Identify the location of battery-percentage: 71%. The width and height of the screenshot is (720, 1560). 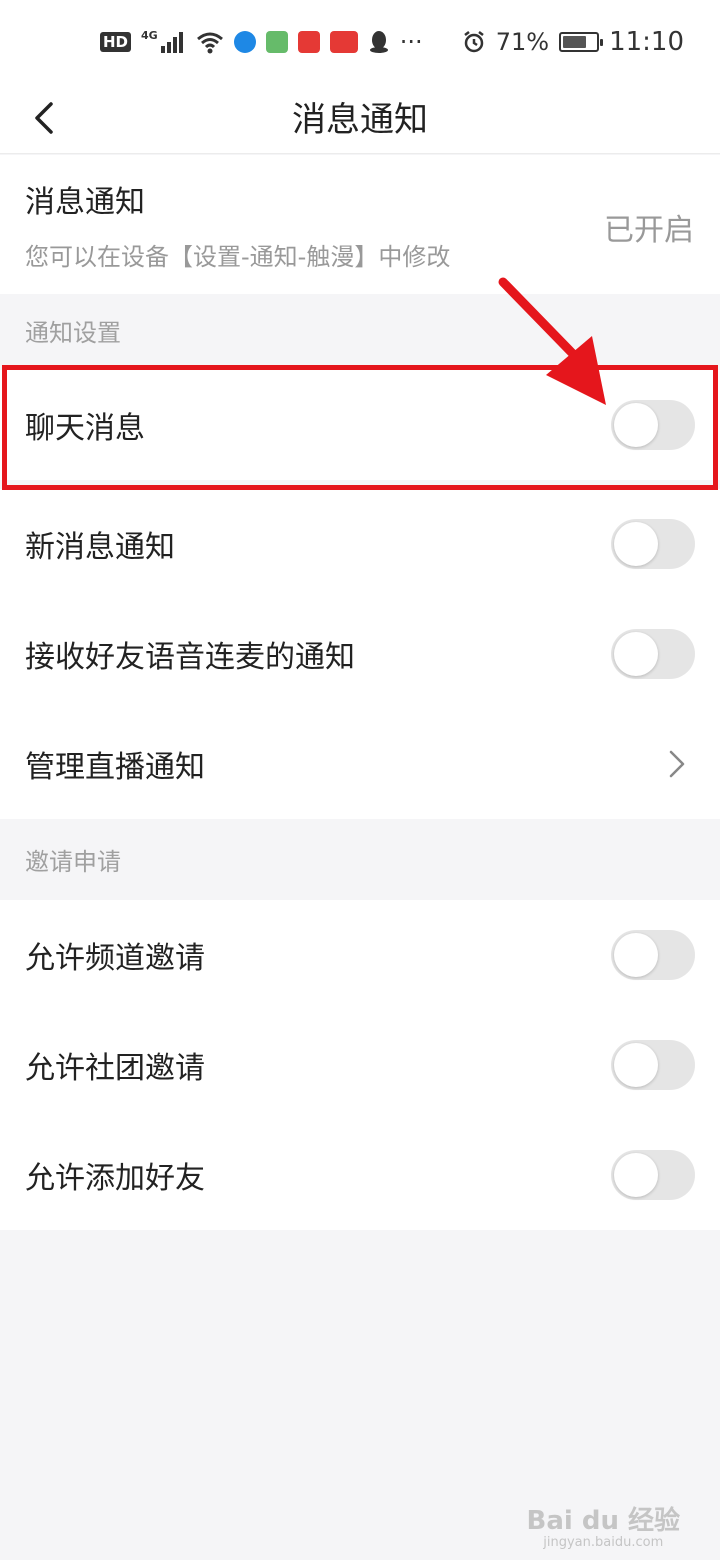
(522, 42).